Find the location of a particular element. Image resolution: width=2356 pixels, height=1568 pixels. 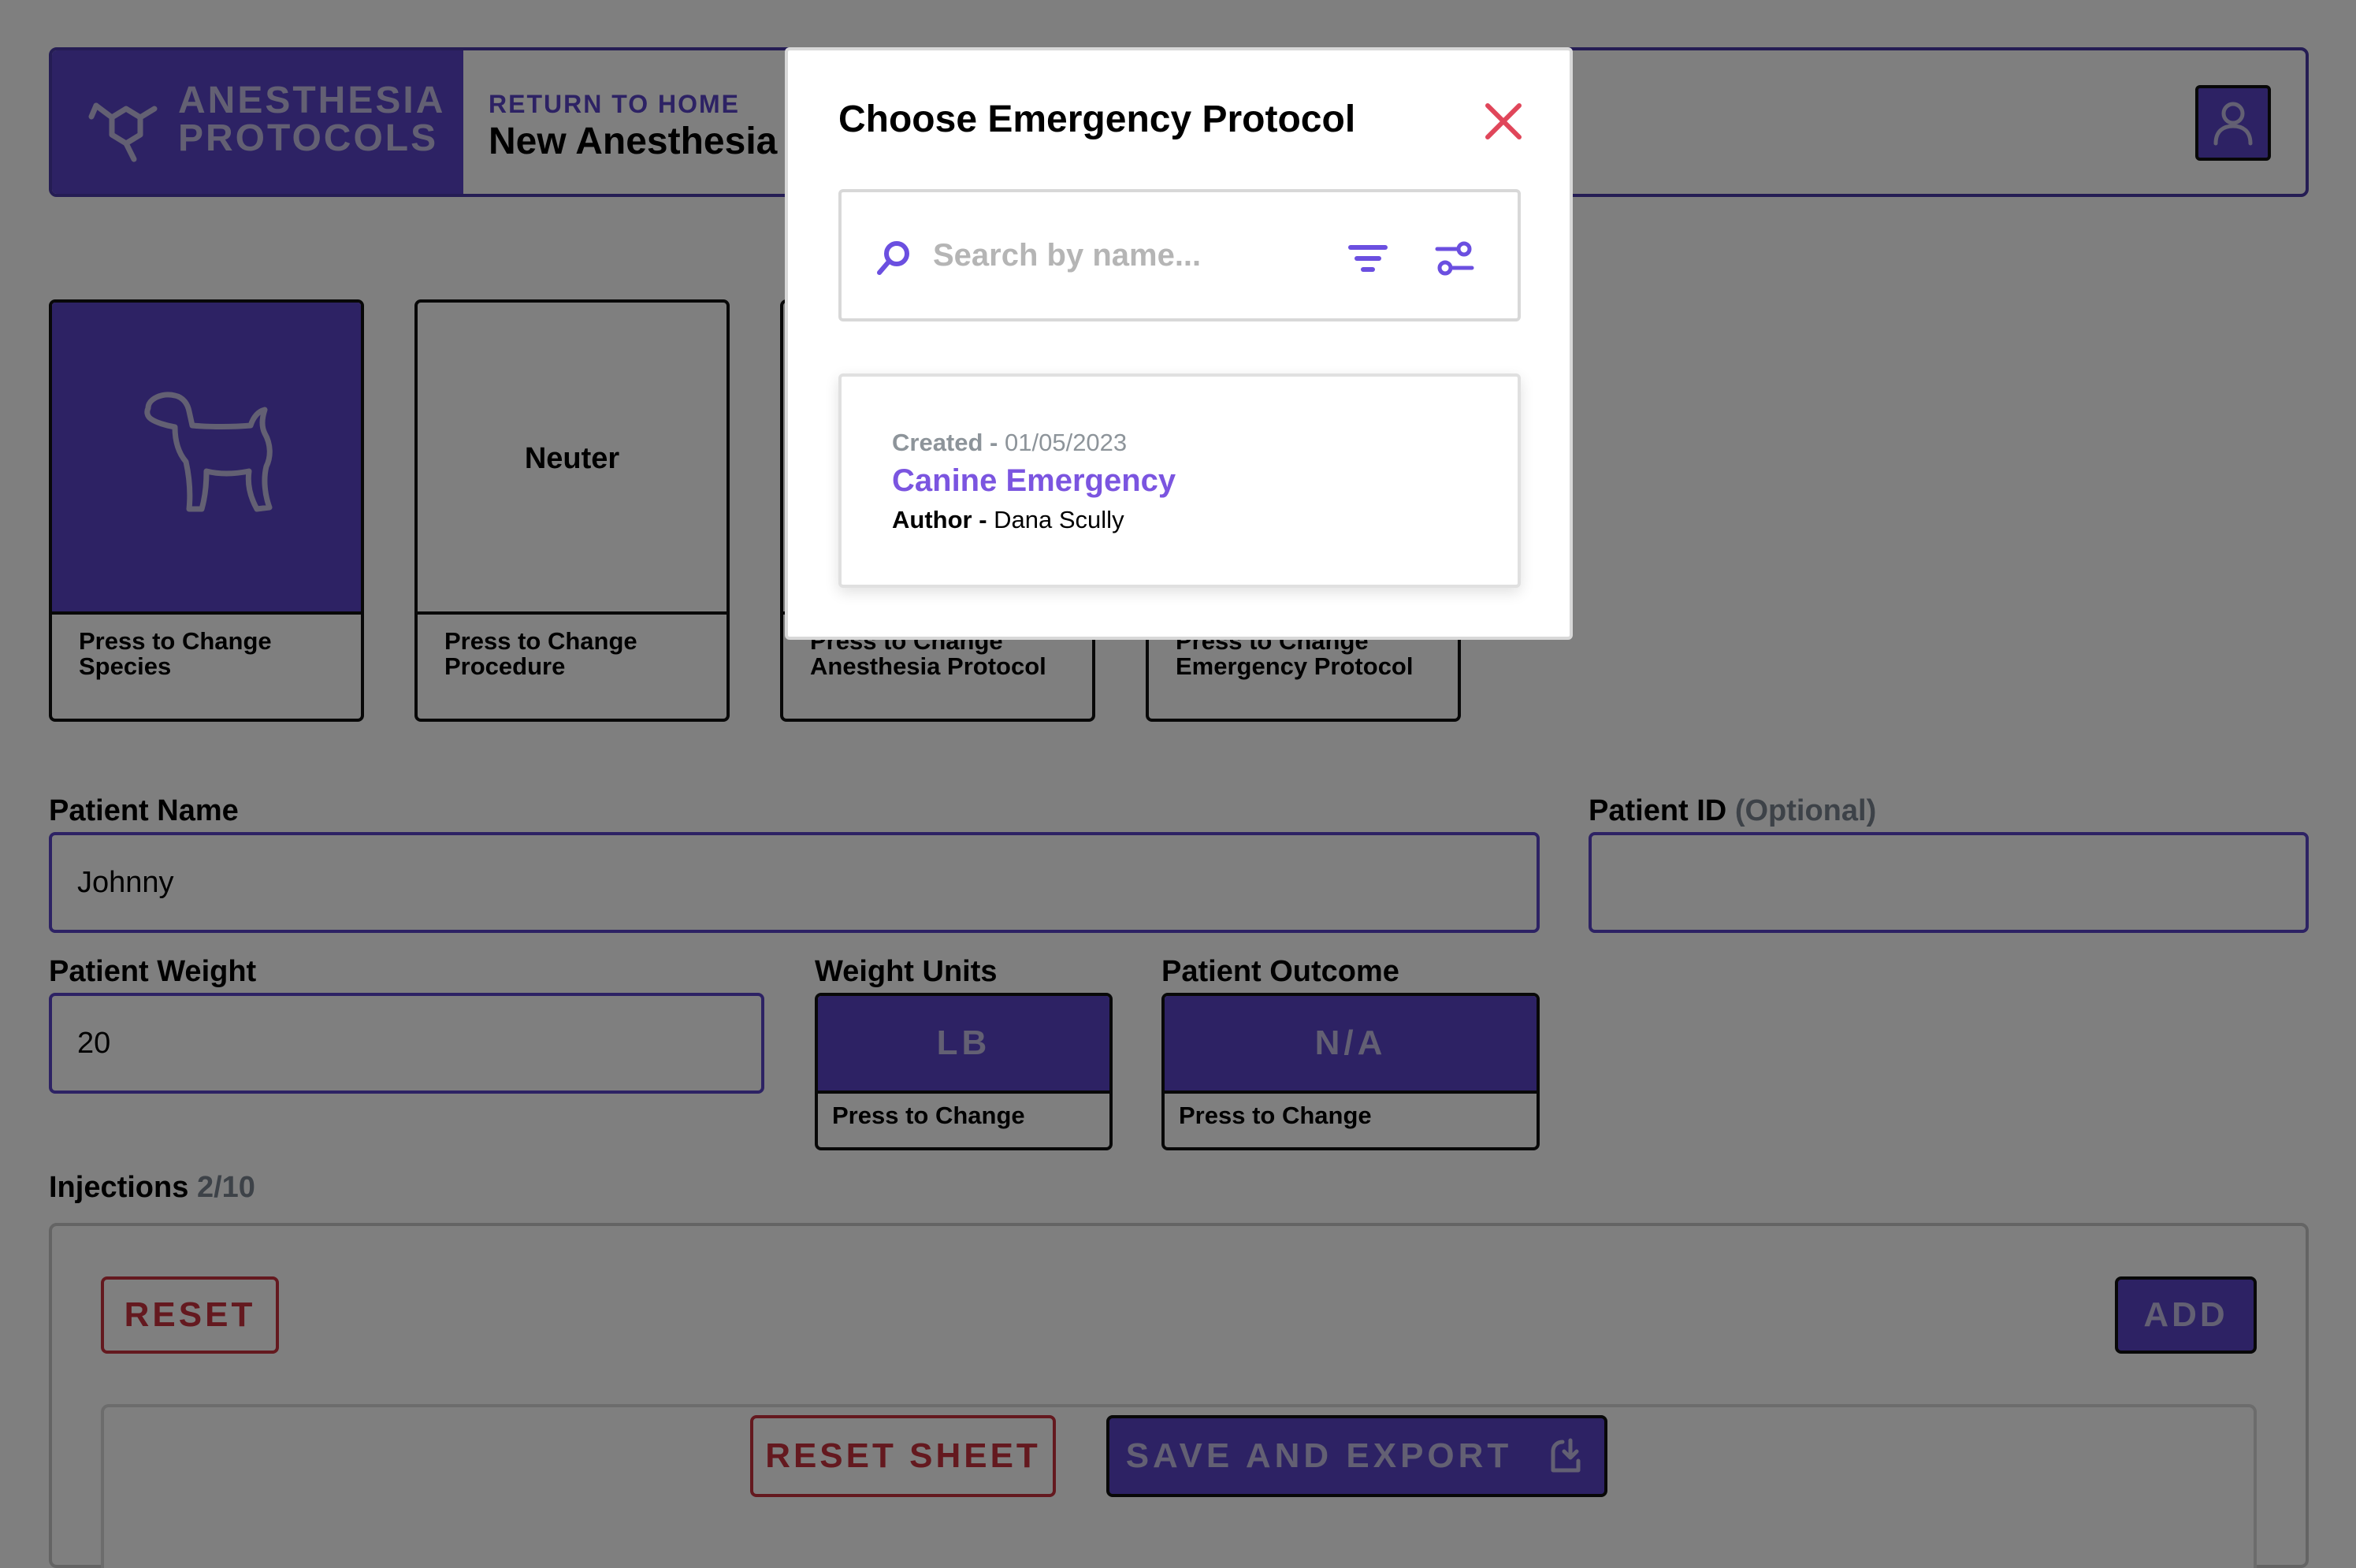

created-label: Created - is located at coordinates (945, 443).